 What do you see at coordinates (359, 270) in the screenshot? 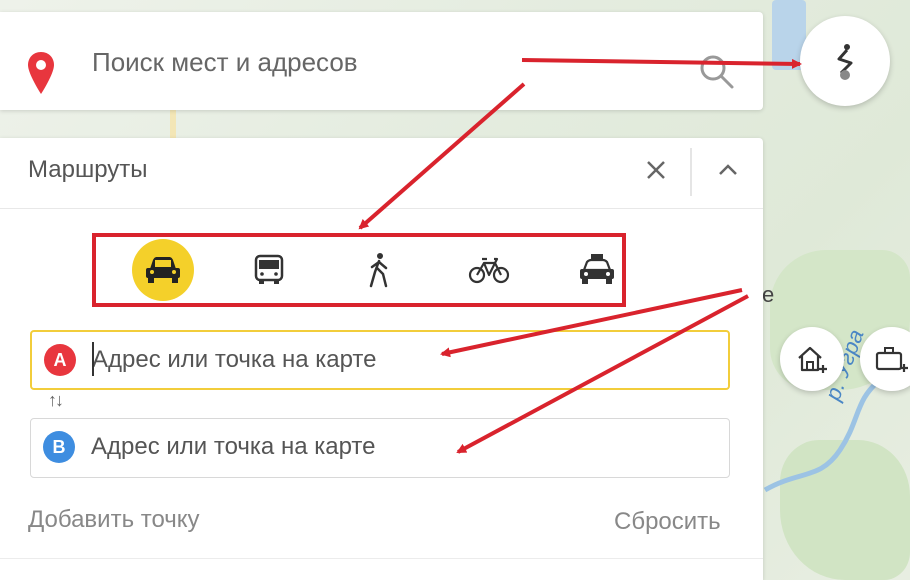
I see `annotation-highlight-box` at bounding box center [359, 270].